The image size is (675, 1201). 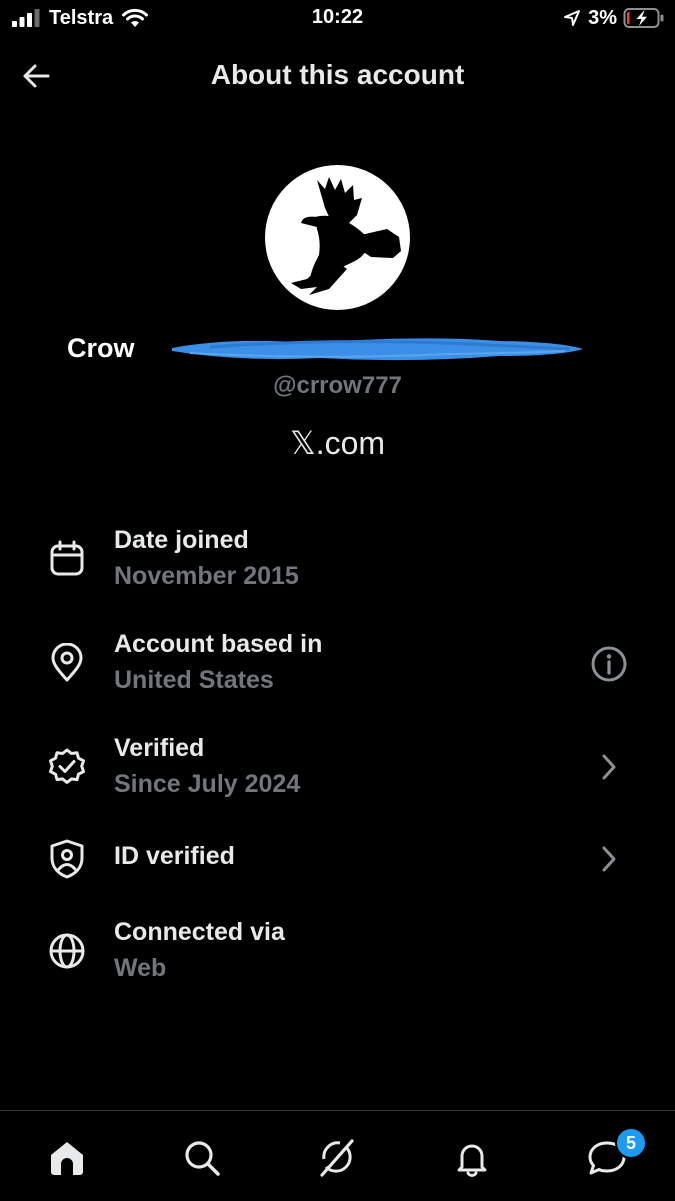 What do you see at coordinates (337, 443) in the screenshot?
I see `platform-link: 𝕏.com` at bounding box center [337, 443].